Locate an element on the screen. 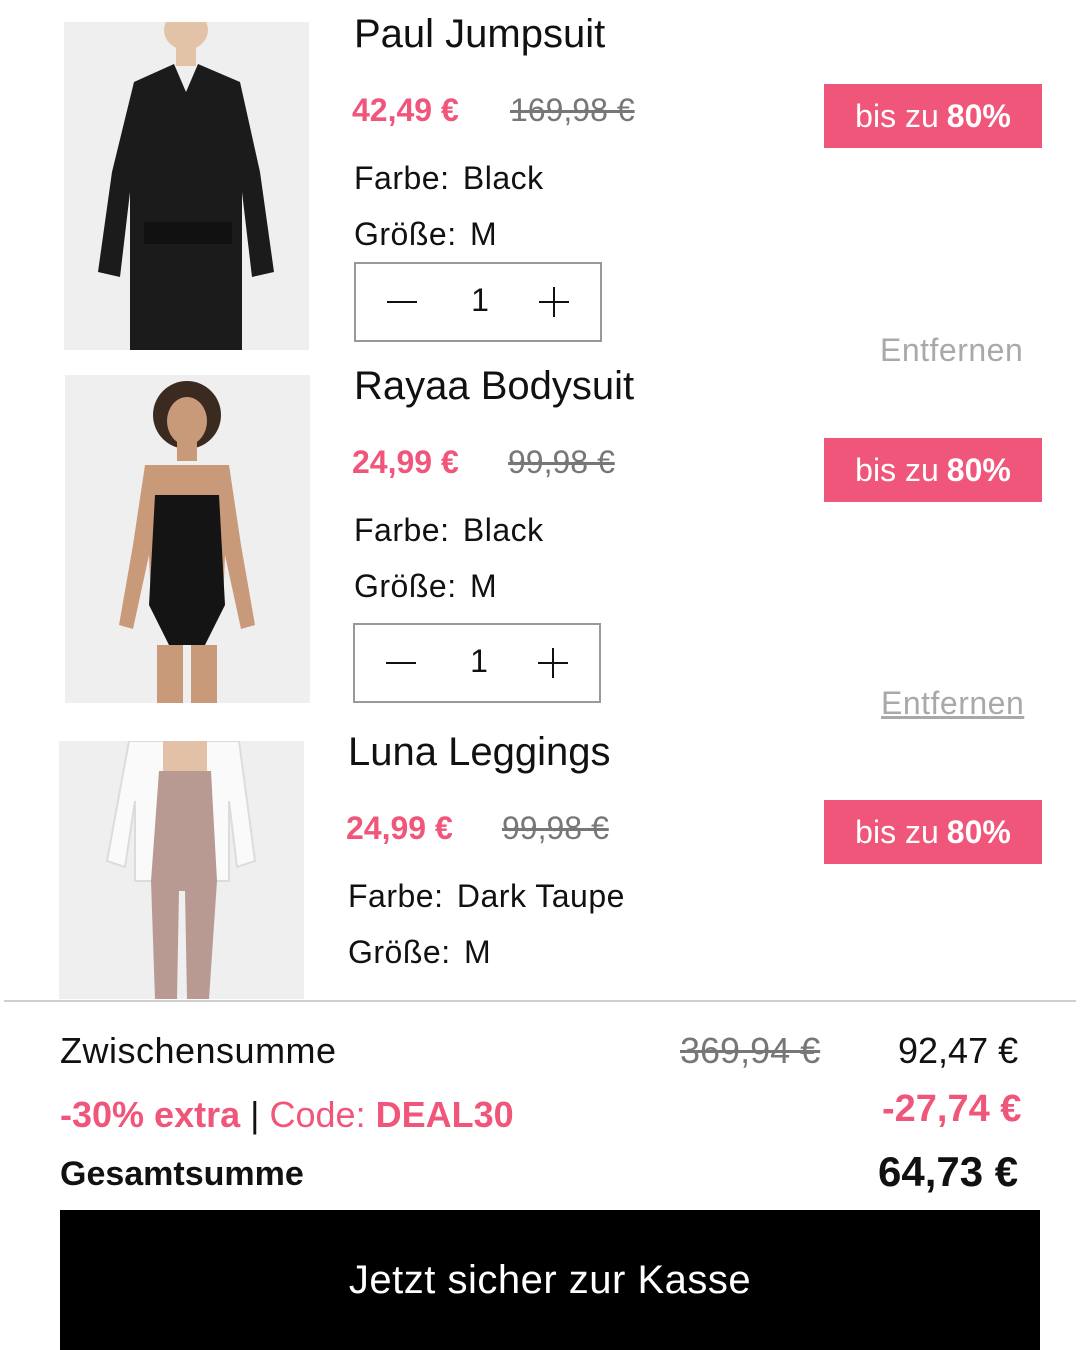  discount-code: DEAL30 is located at coordinates (444, 1114).